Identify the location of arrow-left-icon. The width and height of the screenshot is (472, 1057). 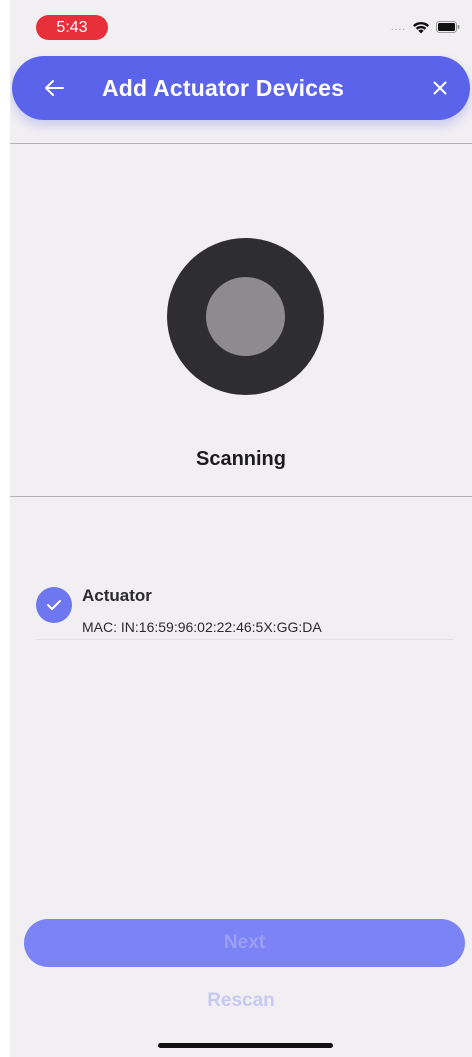
(54, 88).